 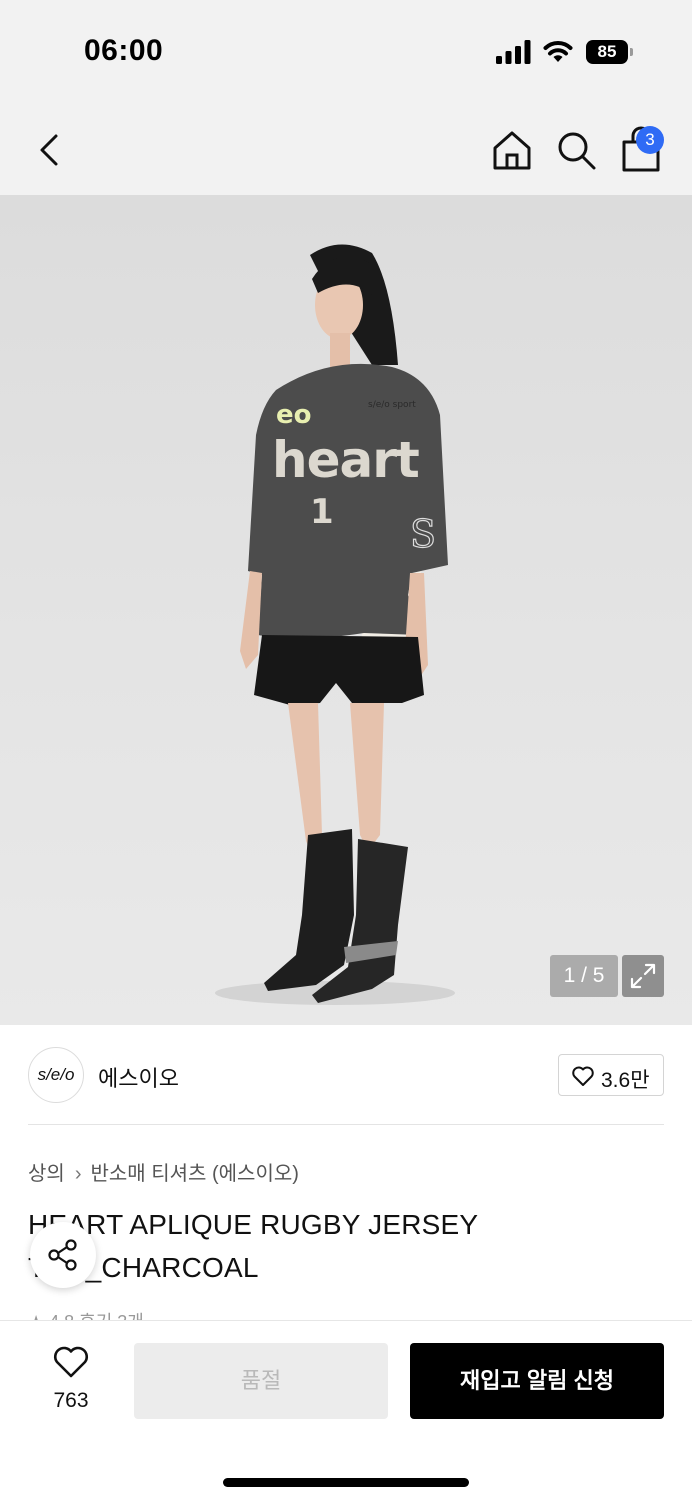 I want to click on wishlist-button: 763, so click(x=71, y=1380).